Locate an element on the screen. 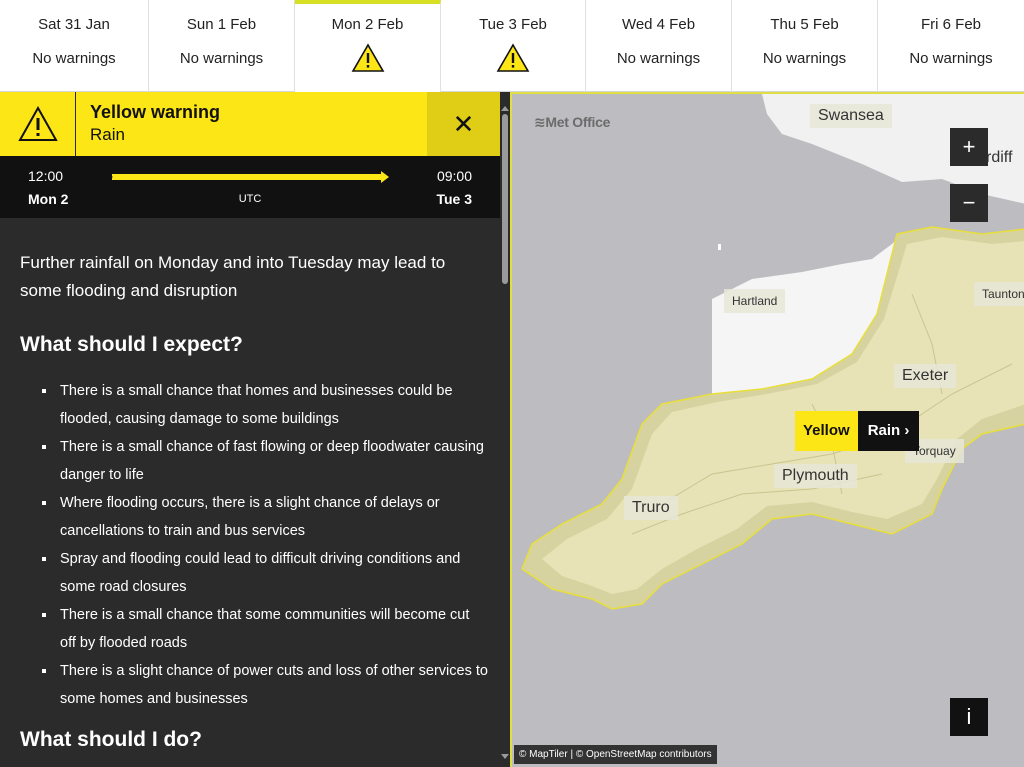 The width and height of the screenshot is (1024, 767). place-label-plymouth: Plymouth is located at coordinates (815, 476).